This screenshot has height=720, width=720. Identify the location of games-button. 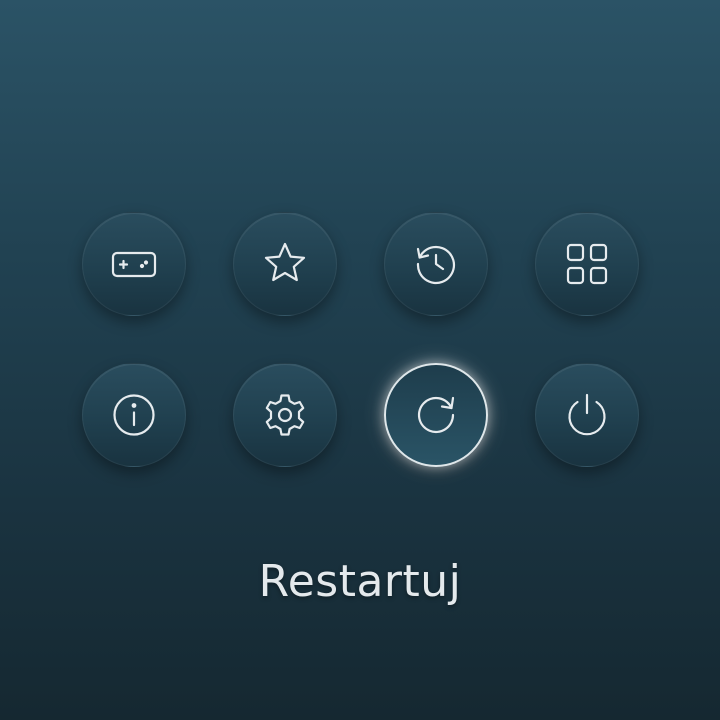
(134, 264).